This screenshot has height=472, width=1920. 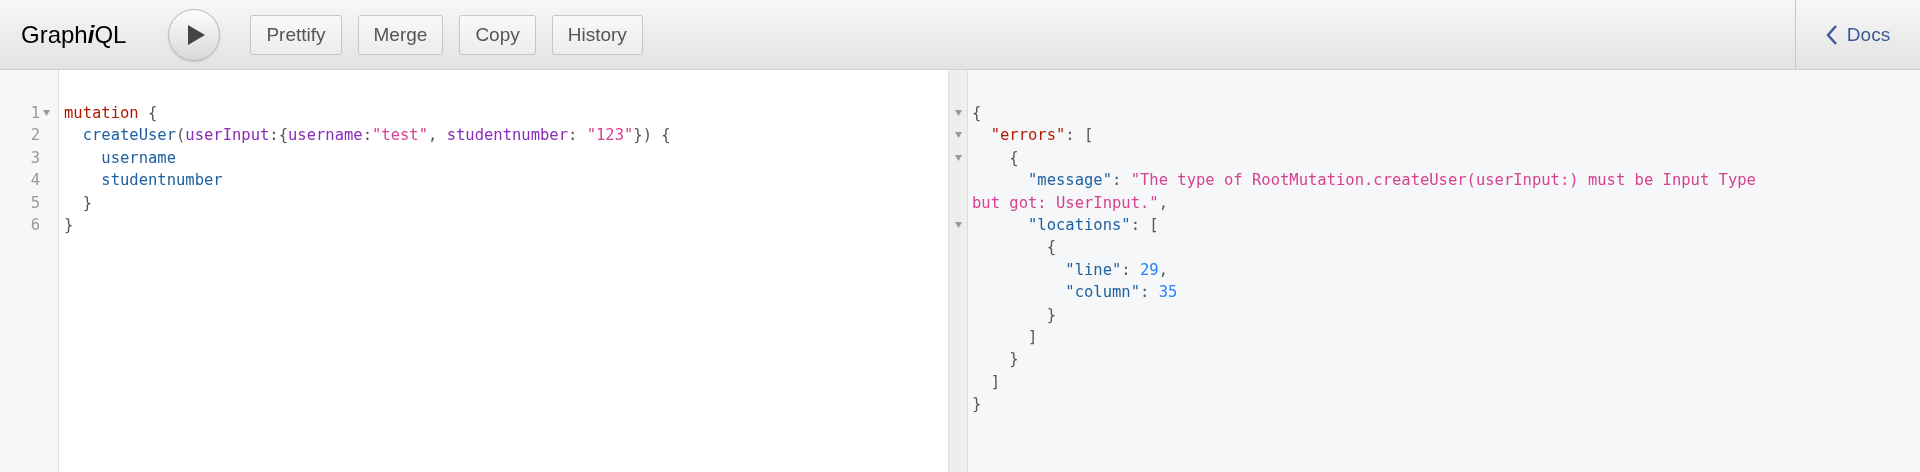 I want to click on line-number: 3, so click(x=35, y=158).